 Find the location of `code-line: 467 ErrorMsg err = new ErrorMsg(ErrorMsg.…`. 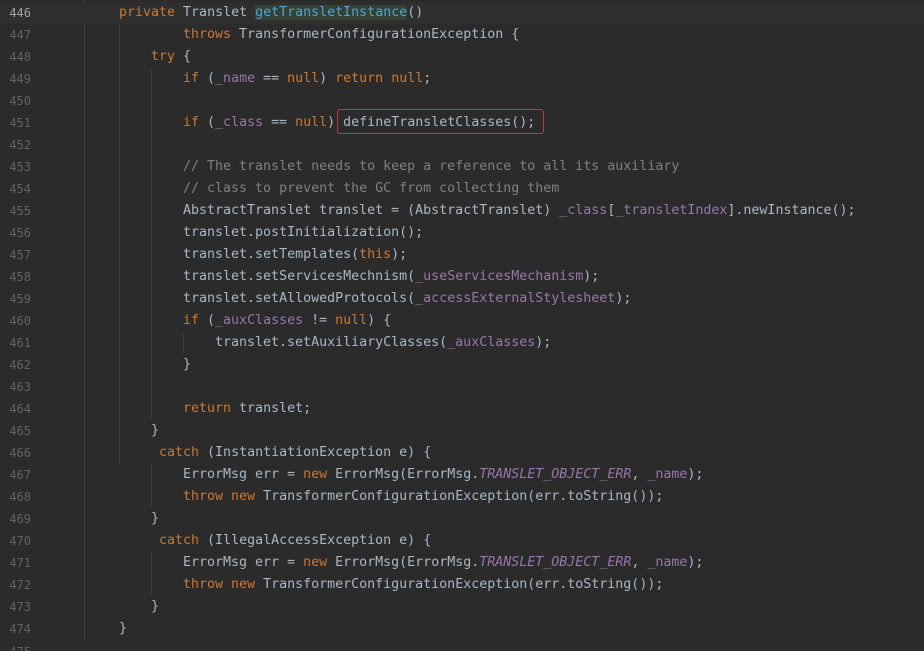

code-line: 467 ErrorMsg err = new ErrorMsg(ErrorMsg.… is located at coordinates (462, 475).